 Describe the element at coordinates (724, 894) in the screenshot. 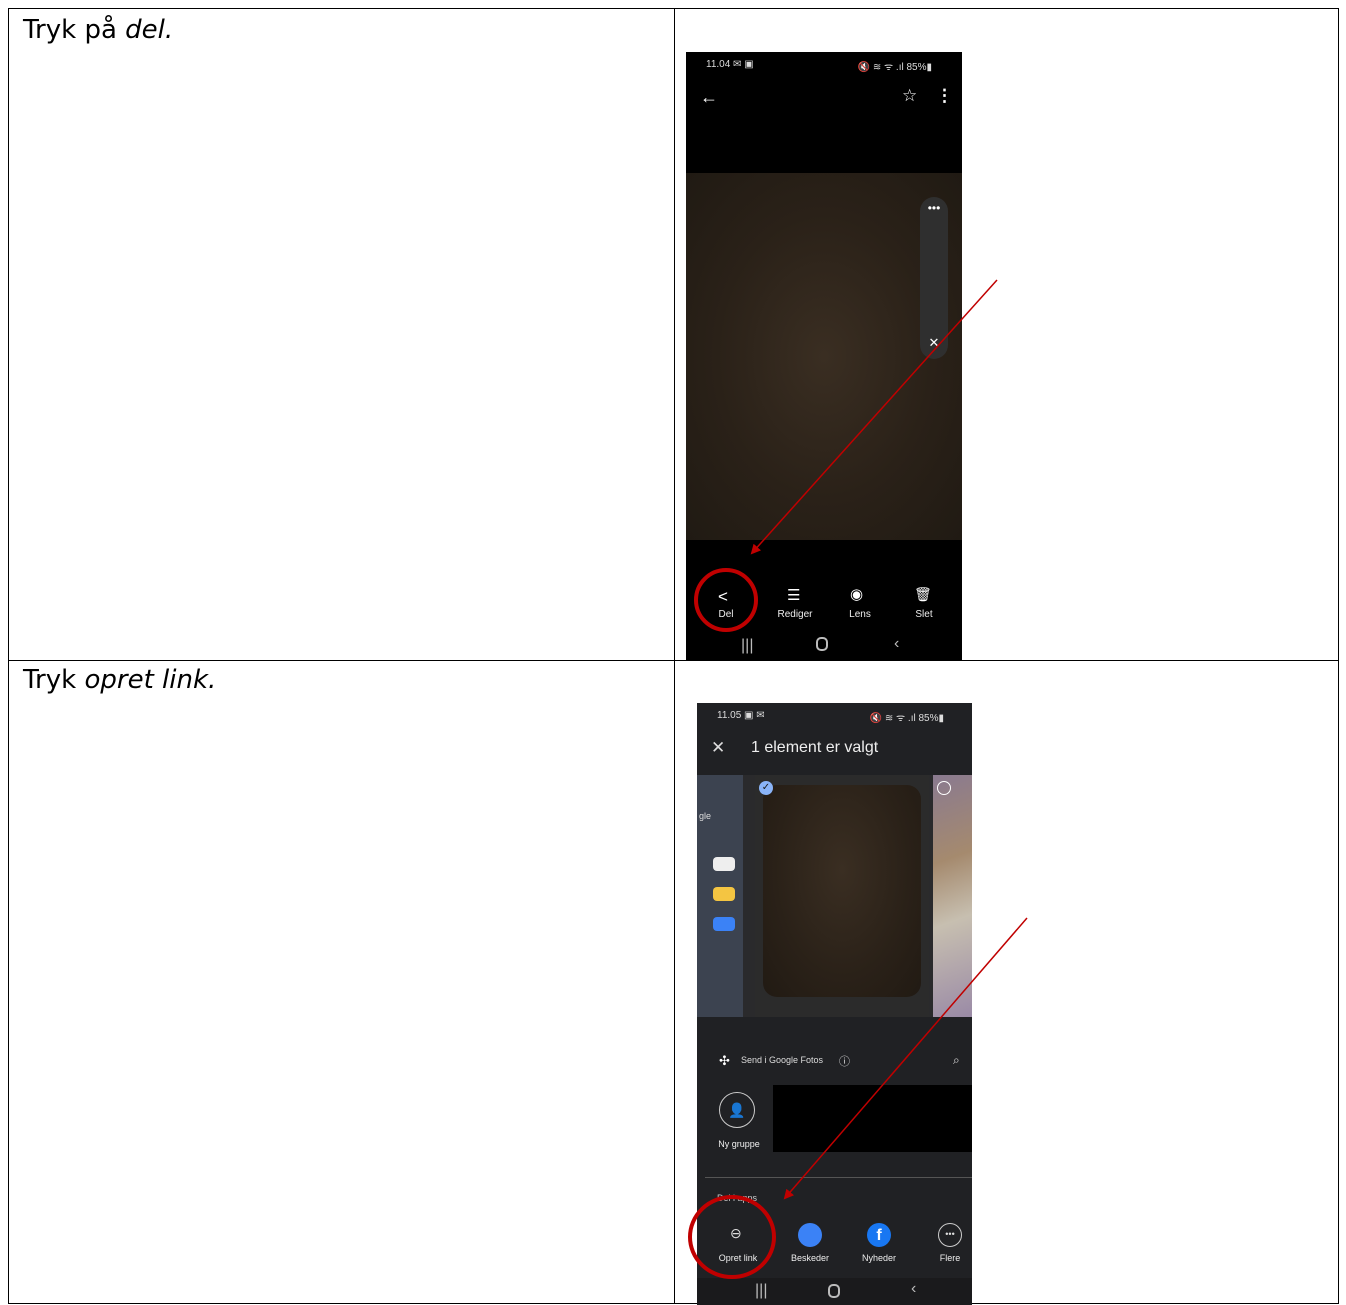

I see `drive-icon` at that location.